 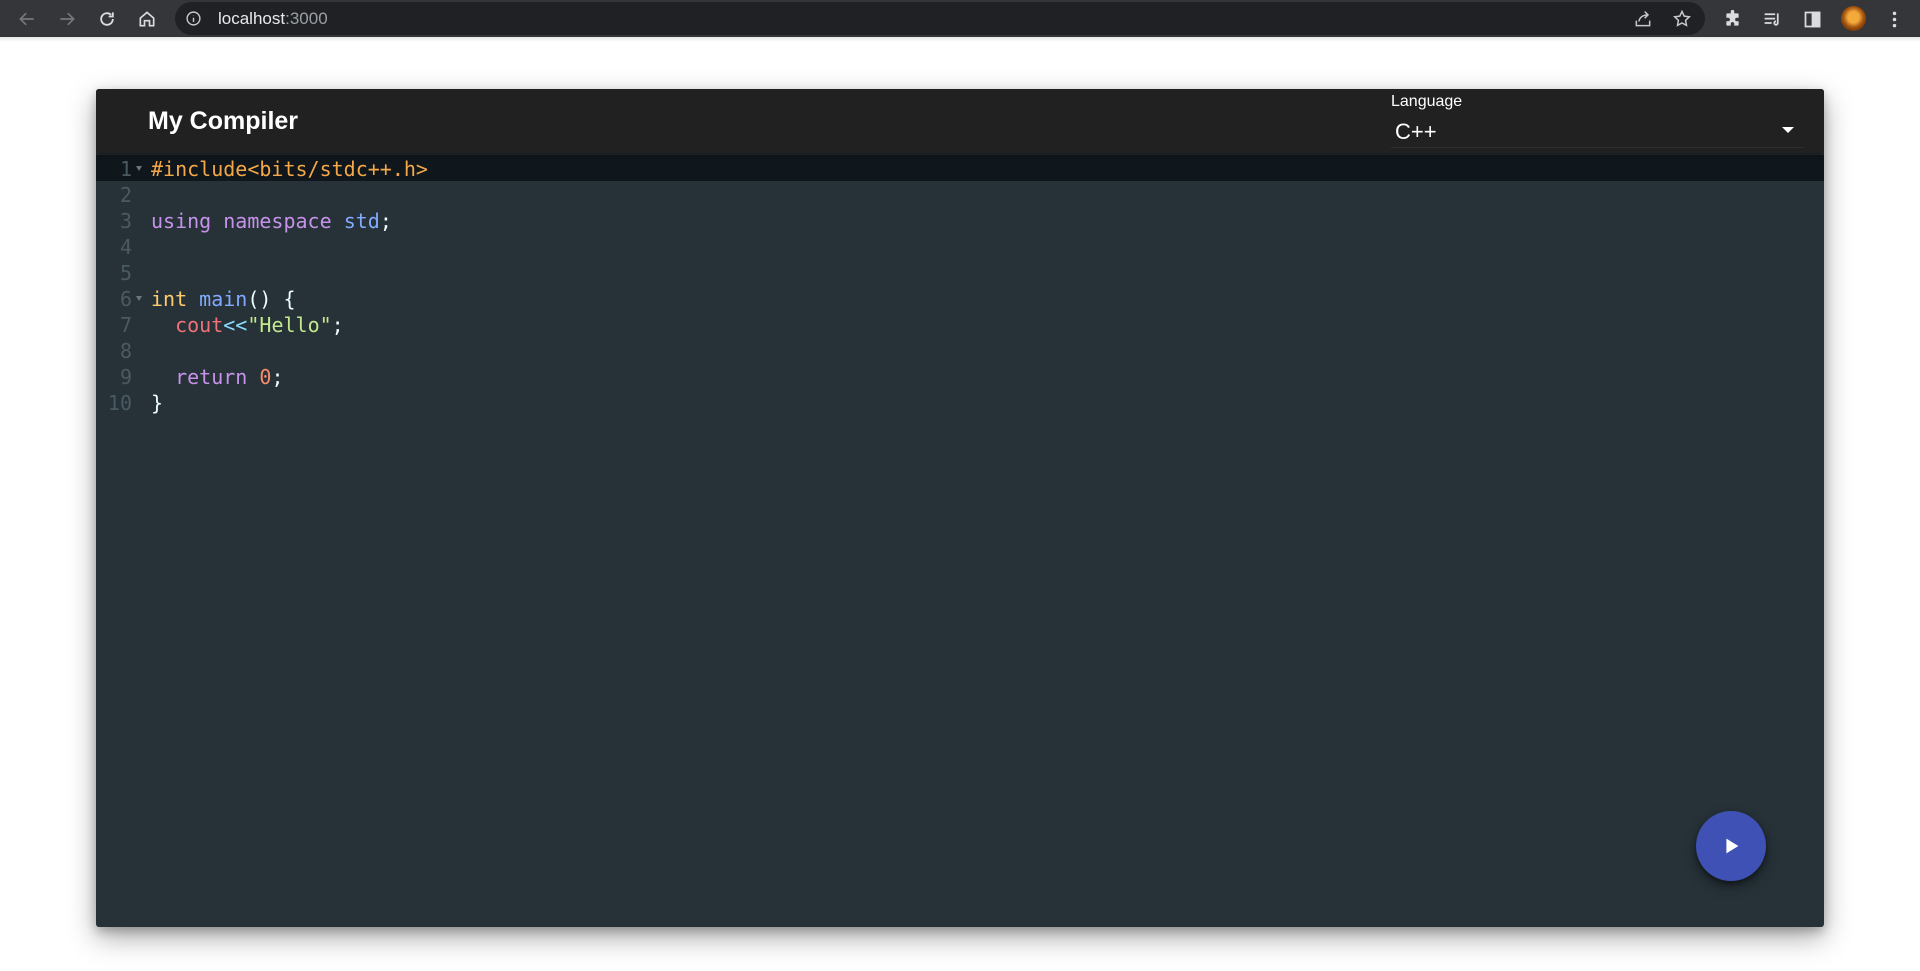 I want to click on code-token: <<, so click(x=235, y=325).